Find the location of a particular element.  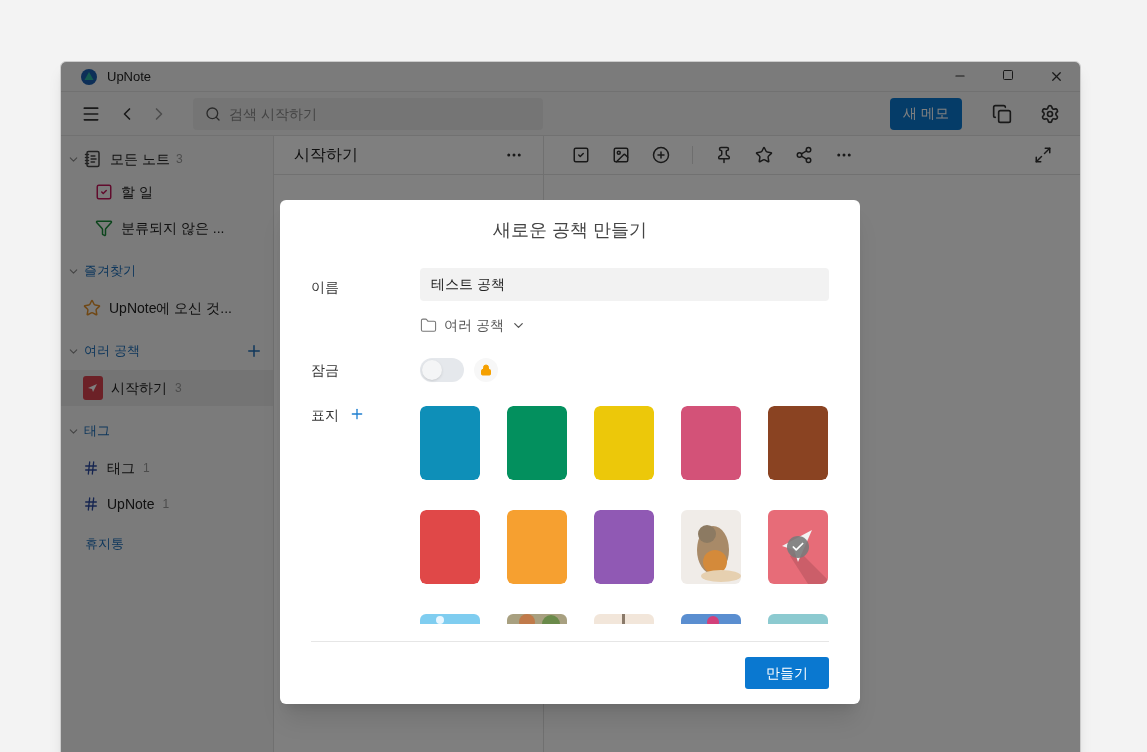

field-label: 표지 is located at coordinates (325, 415).